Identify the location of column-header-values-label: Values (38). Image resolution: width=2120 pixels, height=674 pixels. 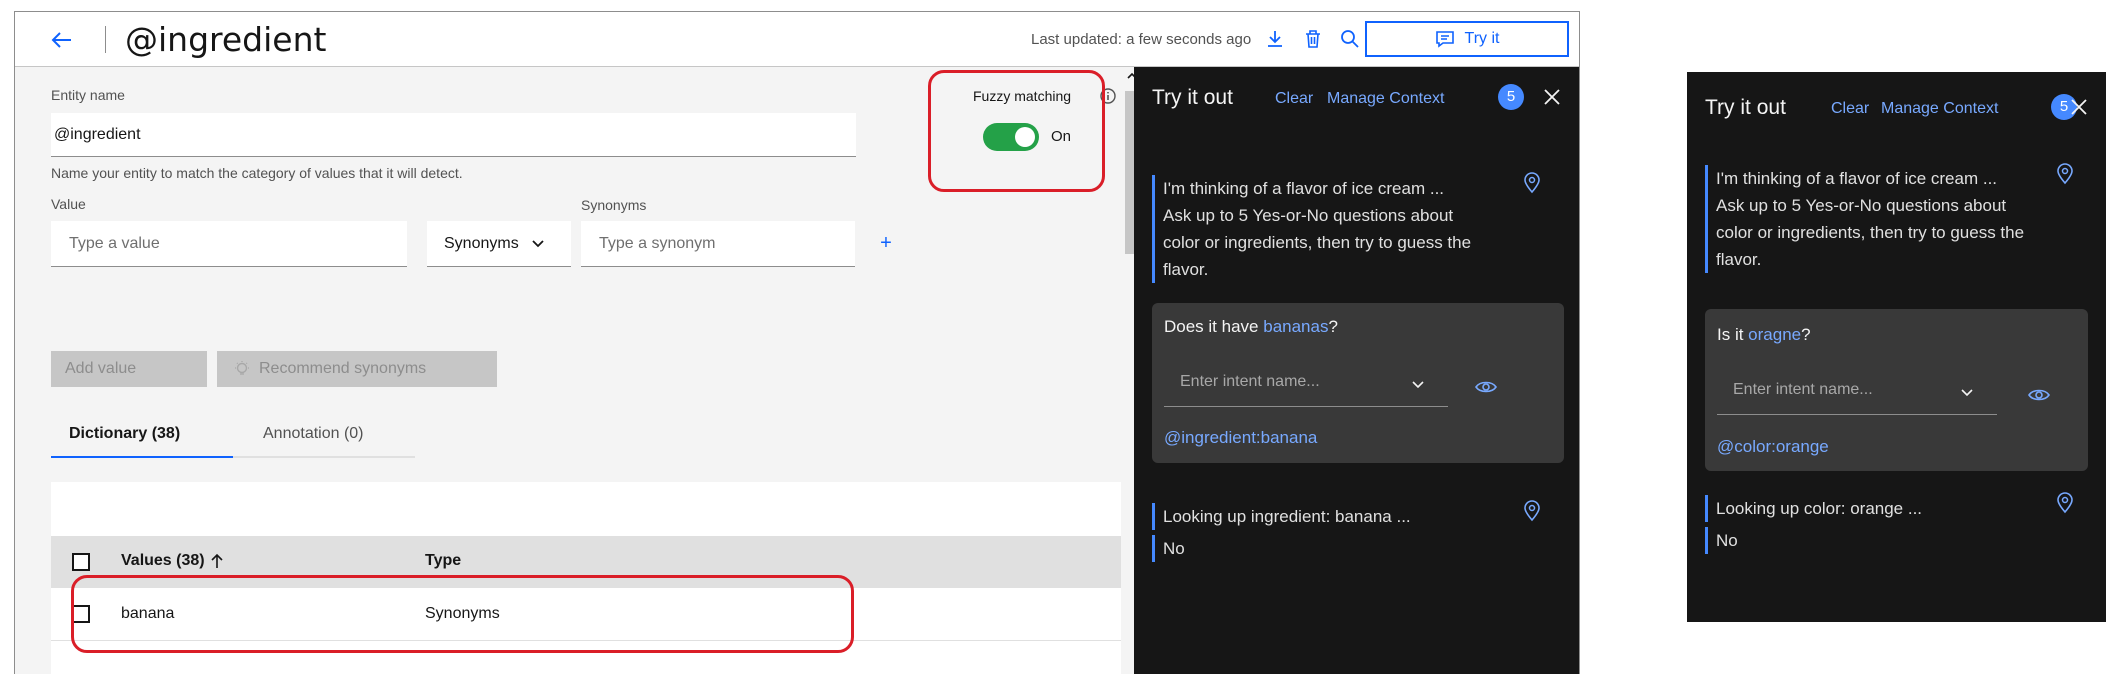
(163, 560).